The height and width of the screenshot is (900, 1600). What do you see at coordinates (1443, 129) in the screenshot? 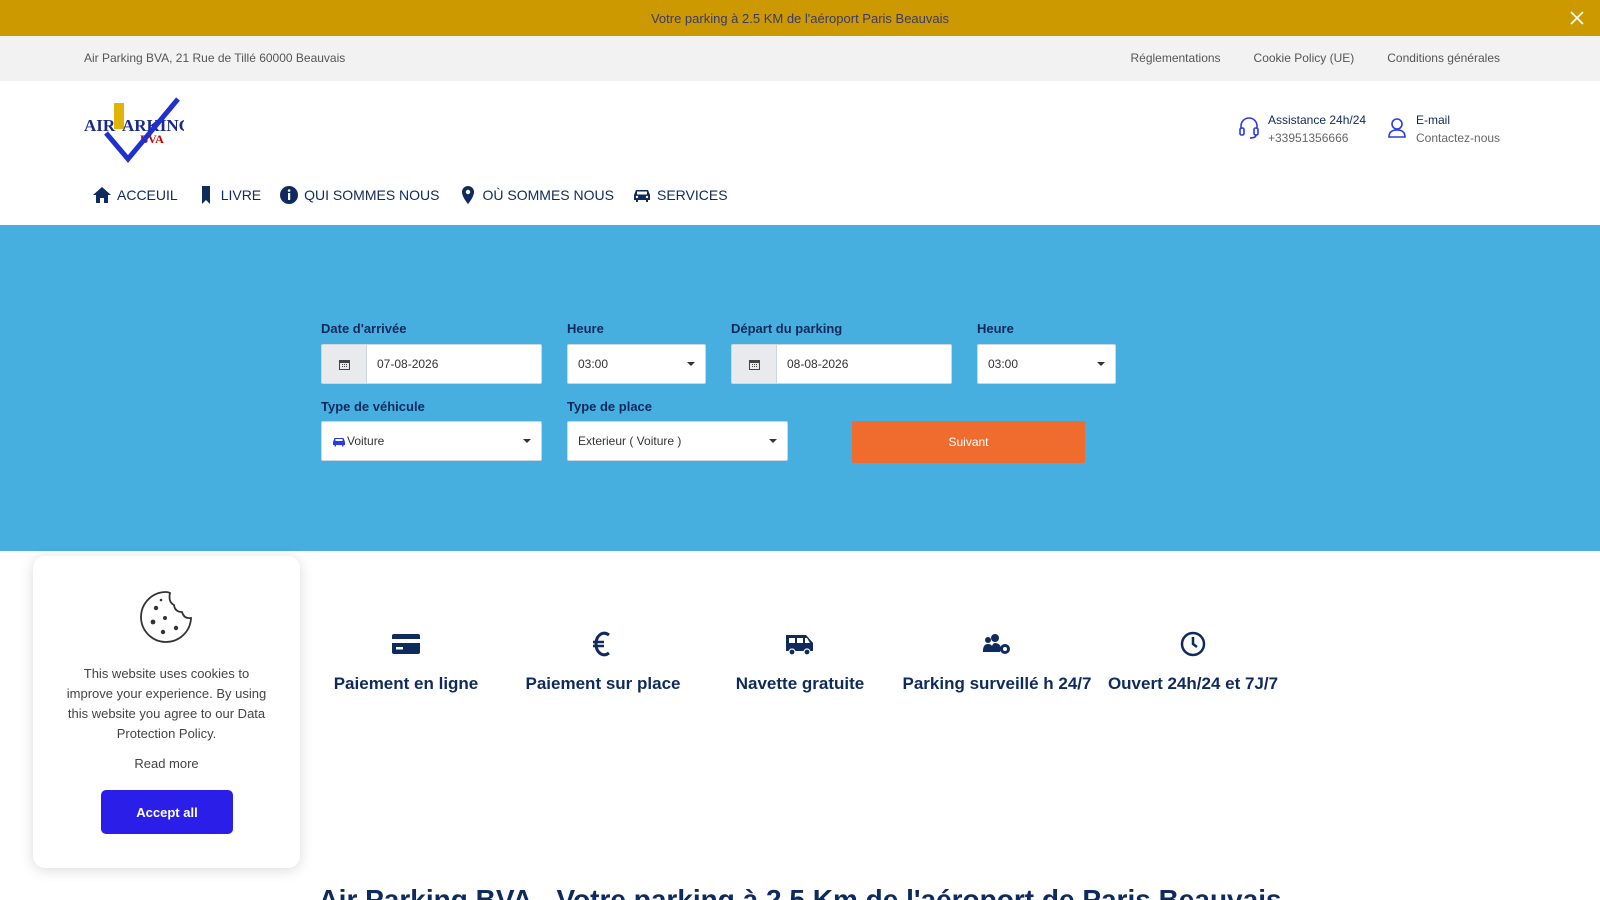
I see `email-contact: E-mail Contactez-nous` at bounding box center [1443, 129].